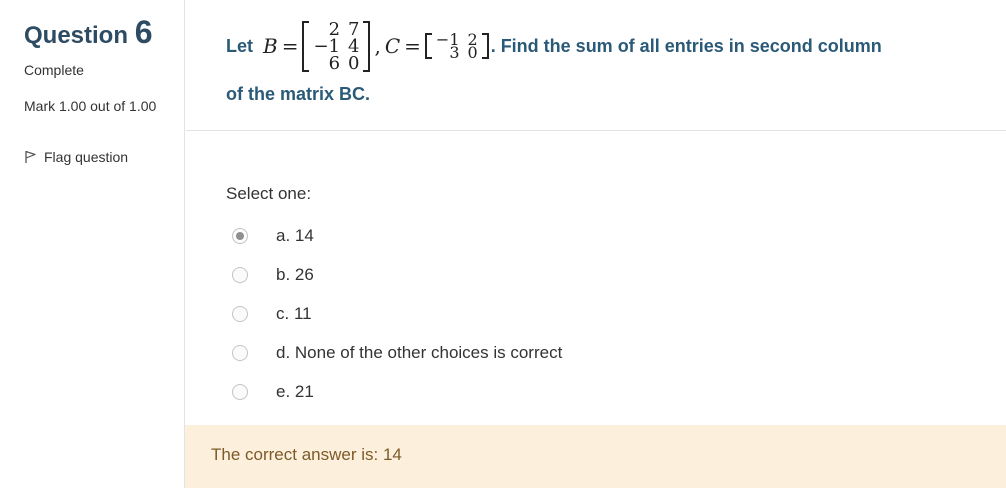 The image size is (1006, 488). What do you see at coordinates (76, 35) in the screenshot?
I see `question-word: Question` at bounding box center [76, 35].